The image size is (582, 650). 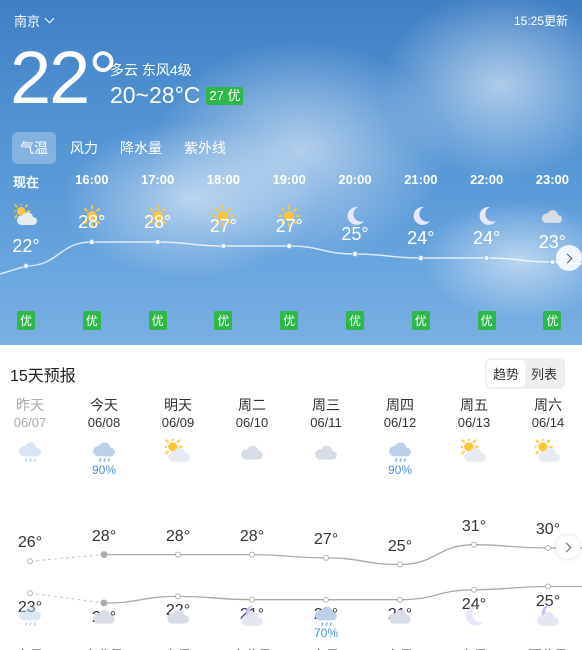 What do you see at coordinates (34, 148) in the screenshot?
I see `tab-temperature: 气温` at bounding box center [34, 148].